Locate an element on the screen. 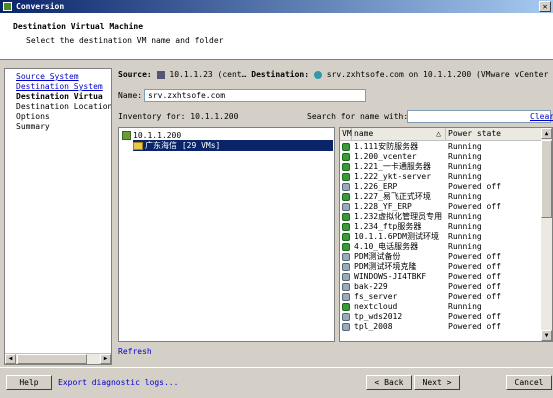  tree-node-datacenter: 广东海信 [29 VMs] is located at coordinates (233, 145).